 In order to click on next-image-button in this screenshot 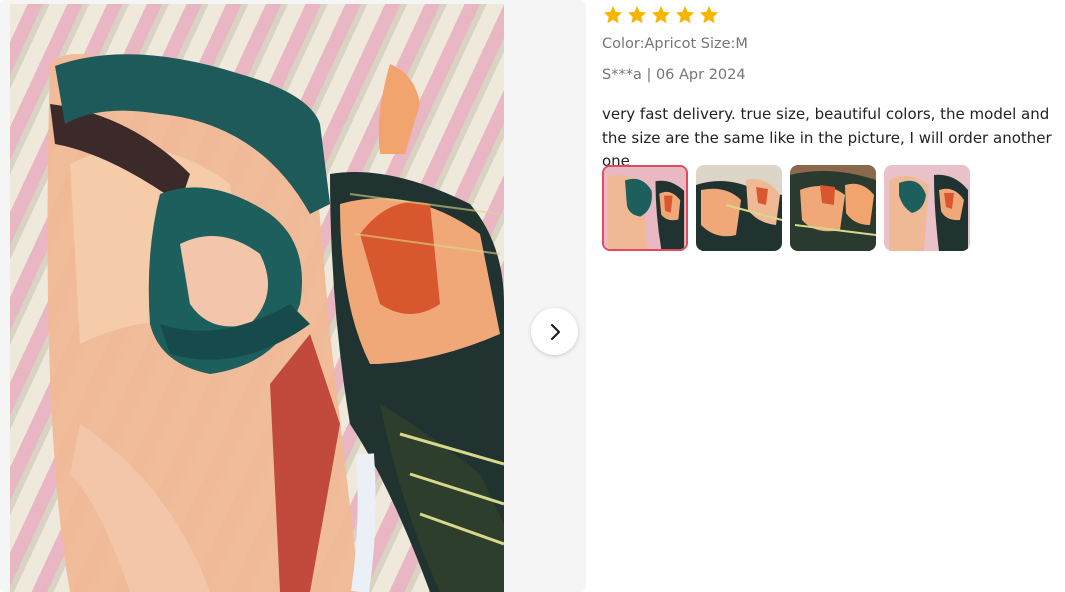, I will do `click(554, 331)`.